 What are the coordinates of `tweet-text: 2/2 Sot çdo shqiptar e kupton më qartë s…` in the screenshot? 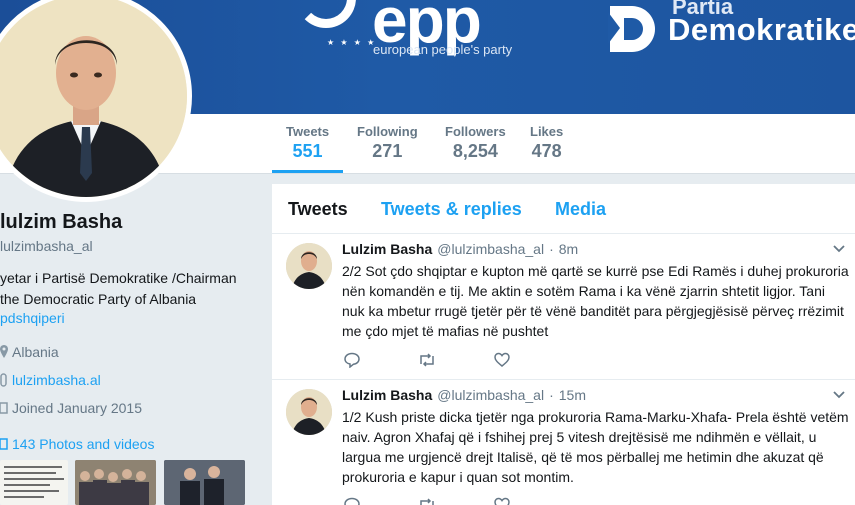 It's located at (595, 301).